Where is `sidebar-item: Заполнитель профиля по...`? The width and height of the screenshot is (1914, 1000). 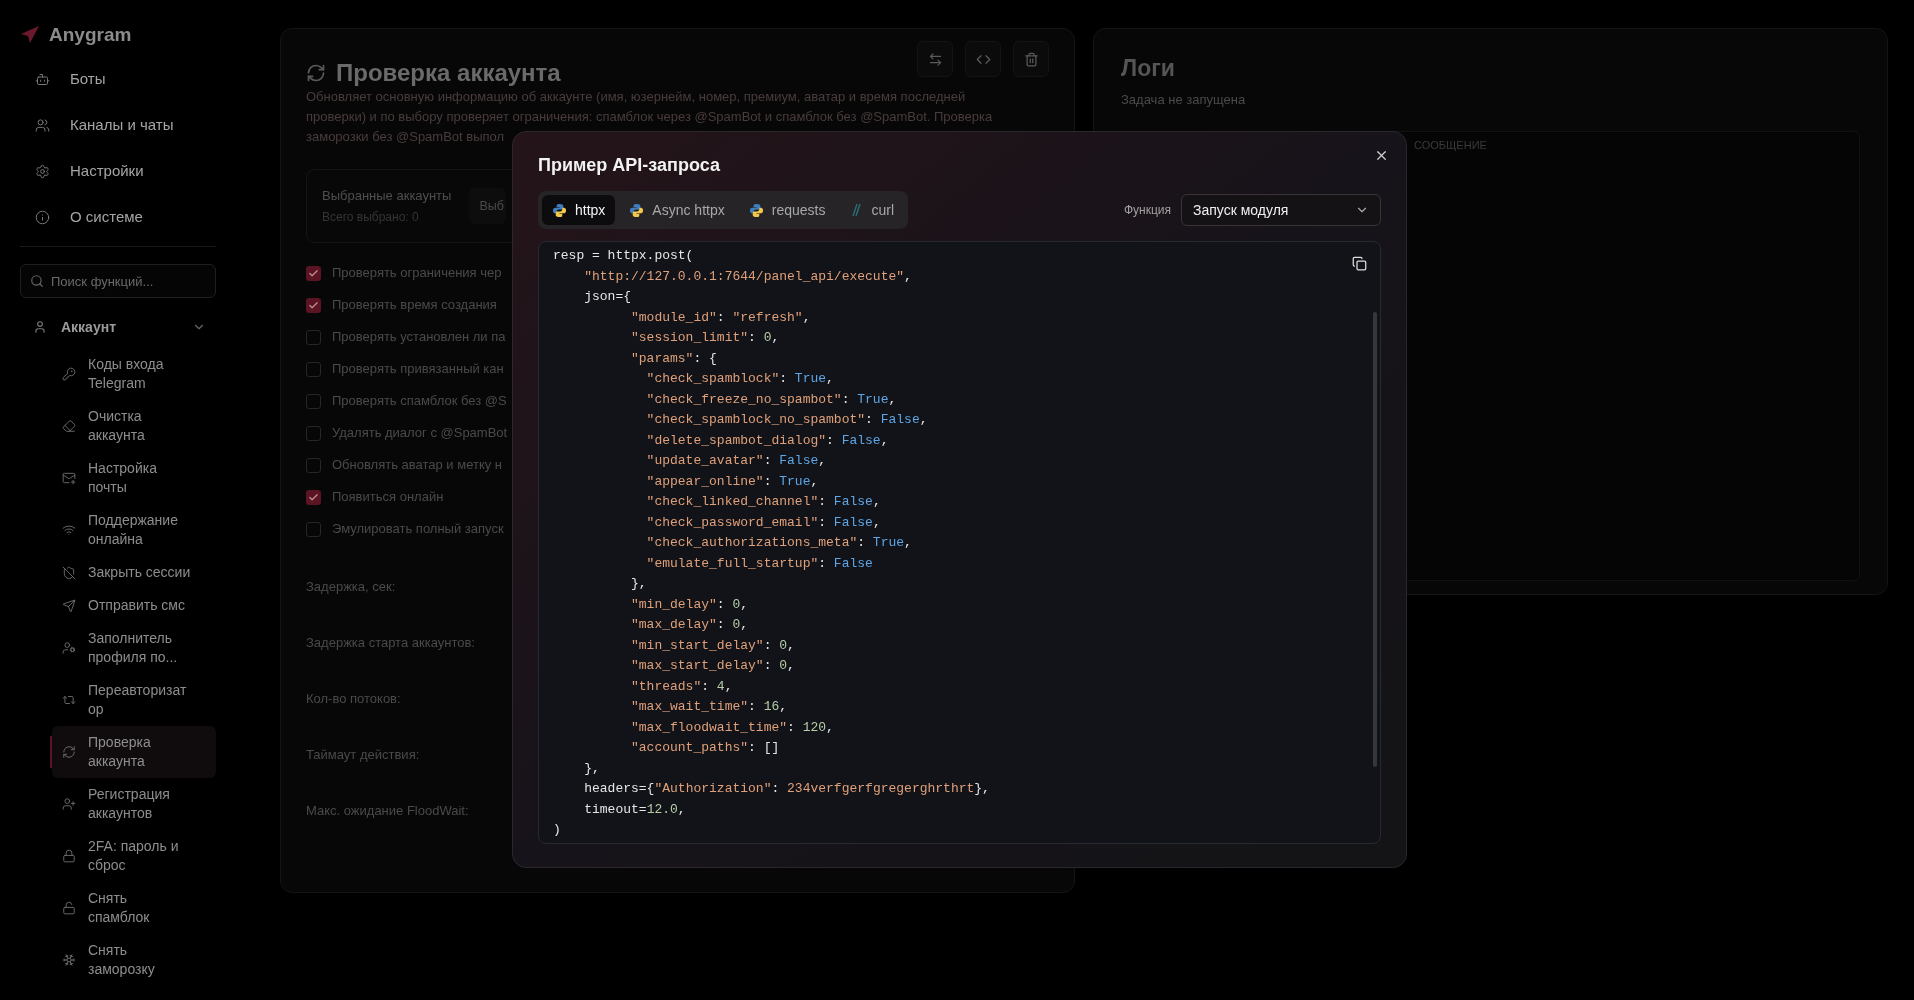 sidebar-item: Заполнитель профиля по... is located at coordinates (134, 648).